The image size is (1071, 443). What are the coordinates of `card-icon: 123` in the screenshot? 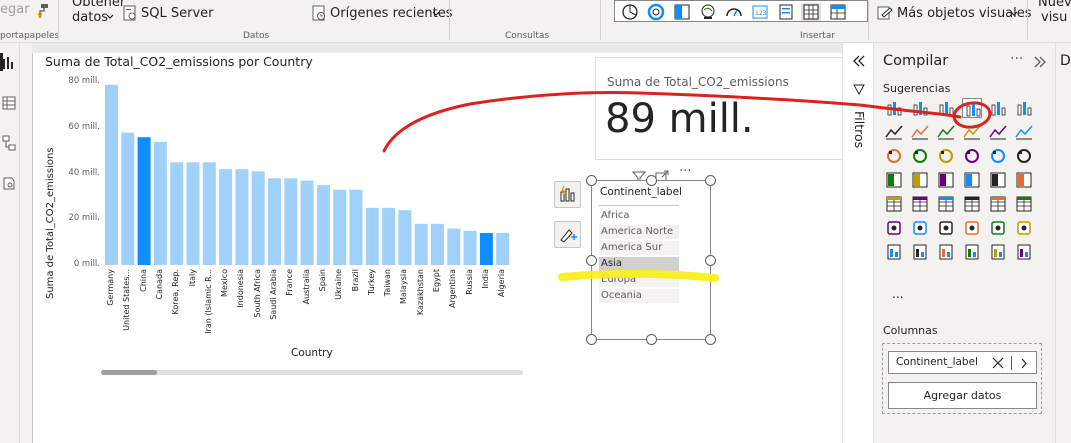 It's located at (760, 12).